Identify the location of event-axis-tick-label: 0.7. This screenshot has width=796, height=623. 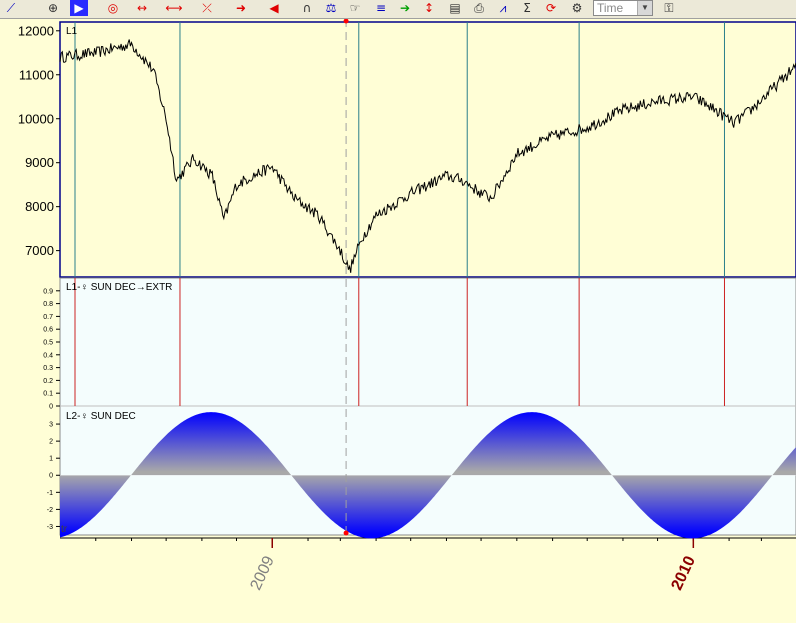
(48, 317).